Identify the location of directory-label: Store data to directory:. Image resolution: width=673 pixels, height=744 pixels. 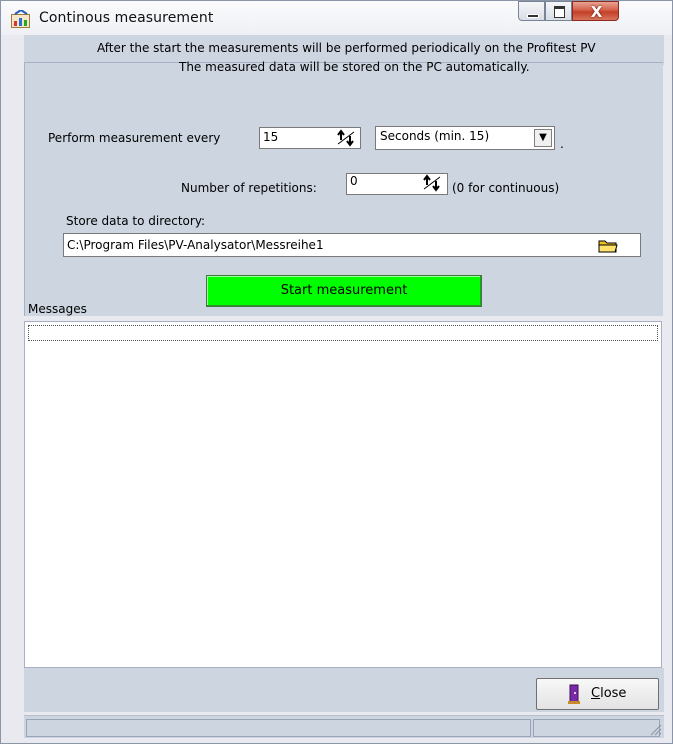
(136, 221).